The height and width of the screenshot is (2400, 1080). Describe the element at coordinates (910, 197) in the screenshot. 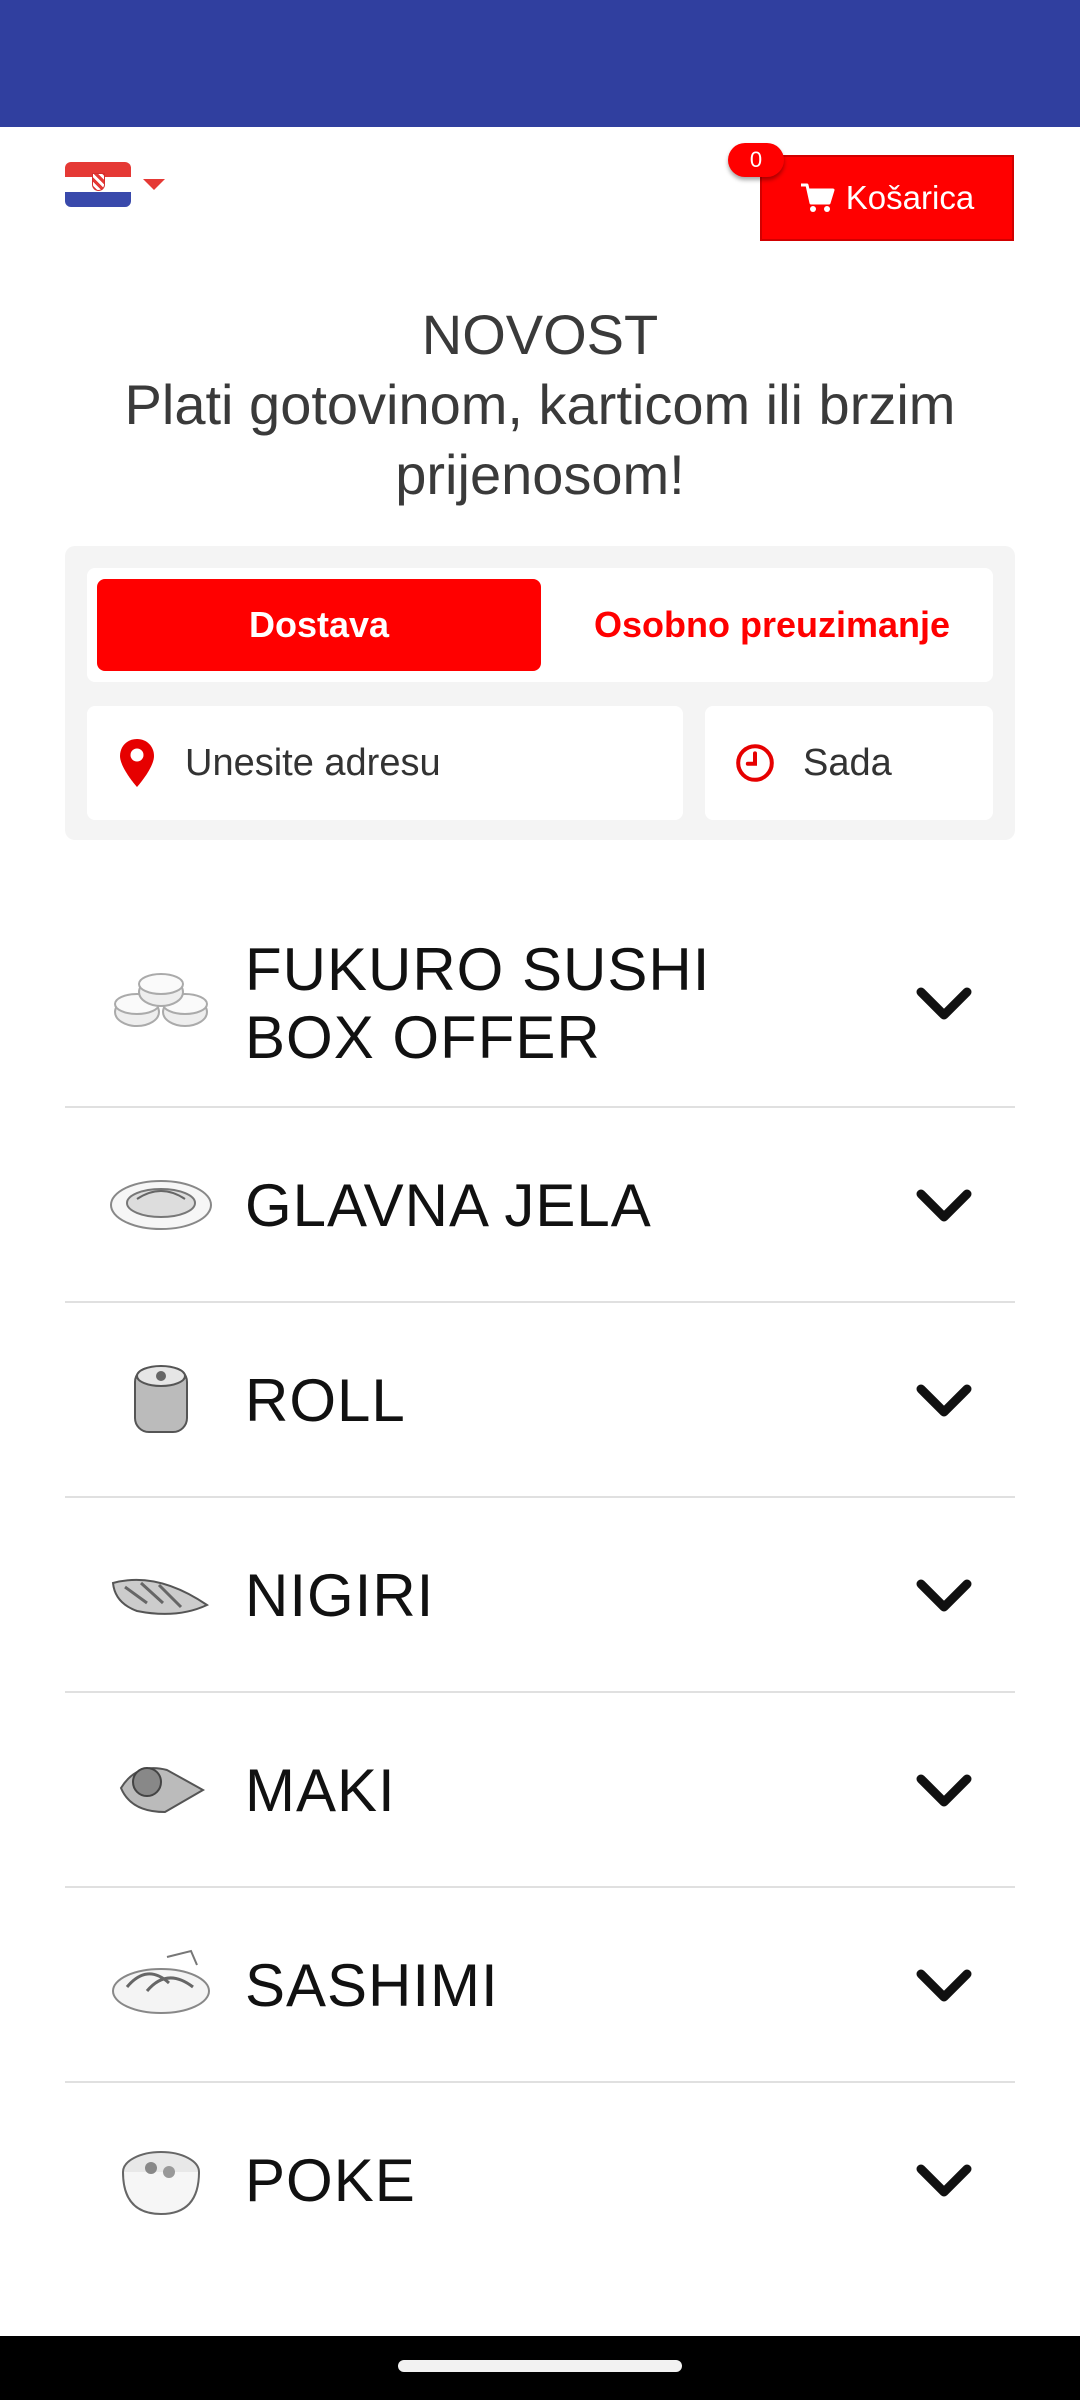

I see `cart-label: Košarica` at that location.